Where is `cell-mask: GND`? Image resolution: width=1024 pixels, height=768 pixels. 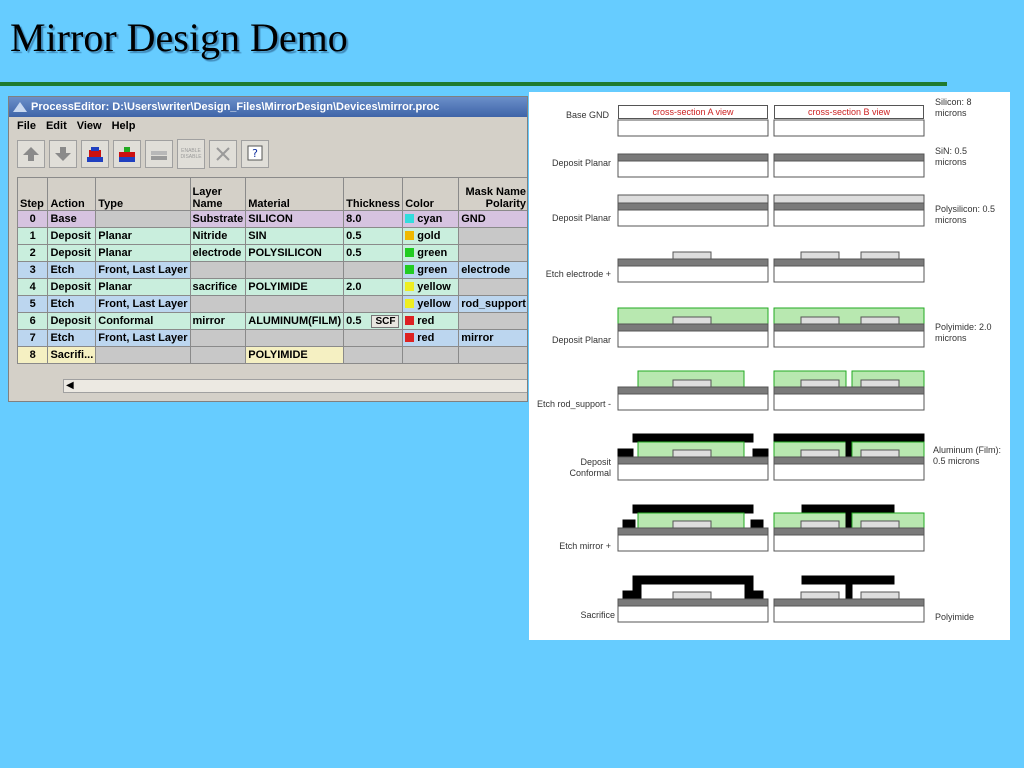
cell-mask: GND is located at coordinates (492, 219).